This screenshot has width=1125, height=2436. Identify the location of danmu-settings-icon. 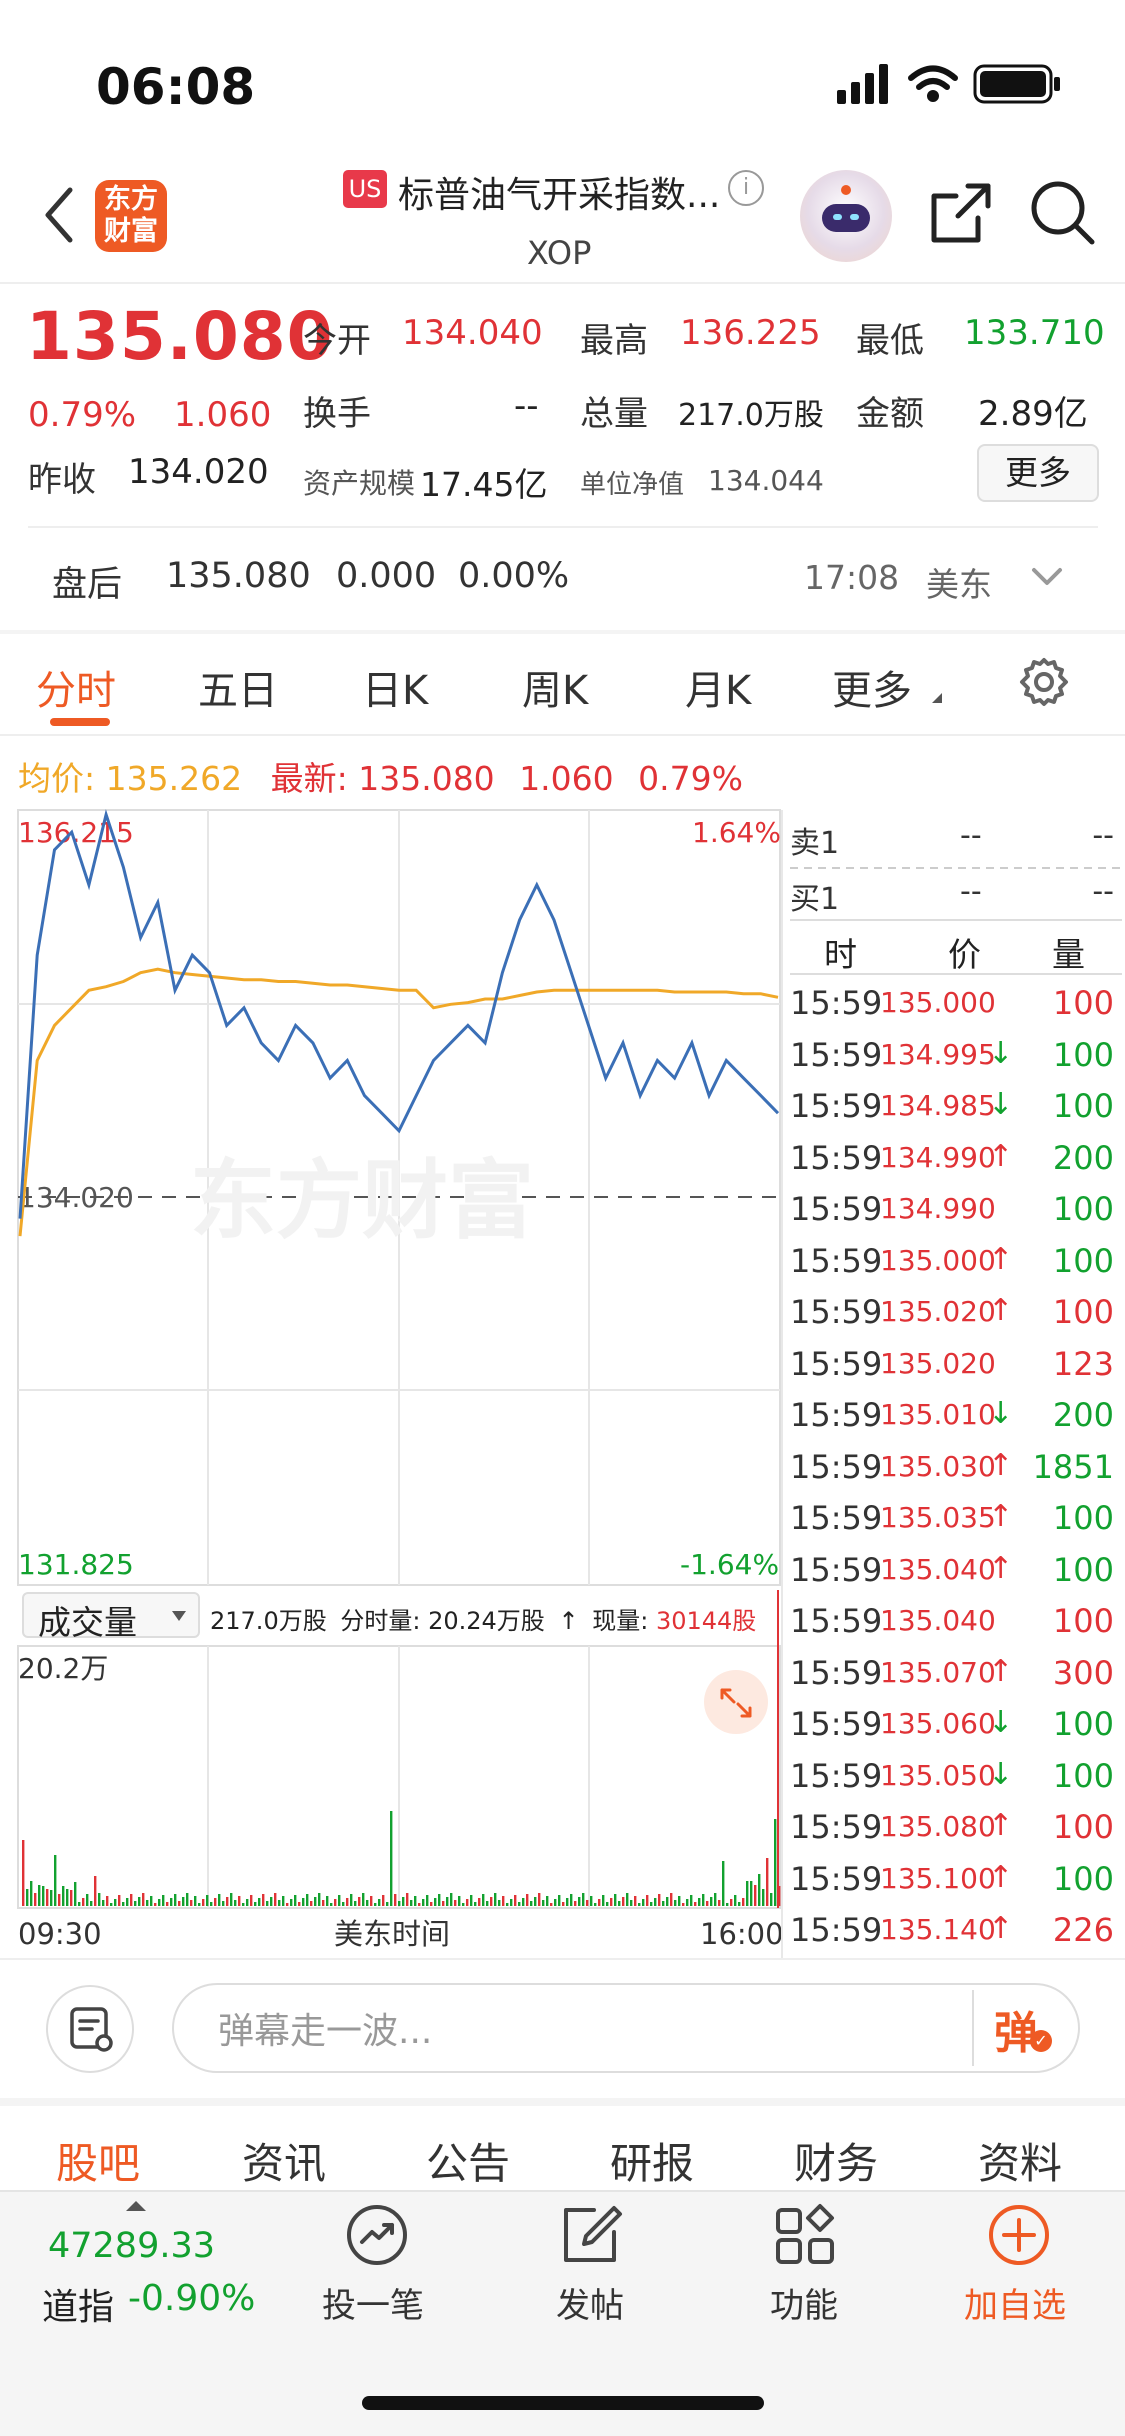
(90, 2029).